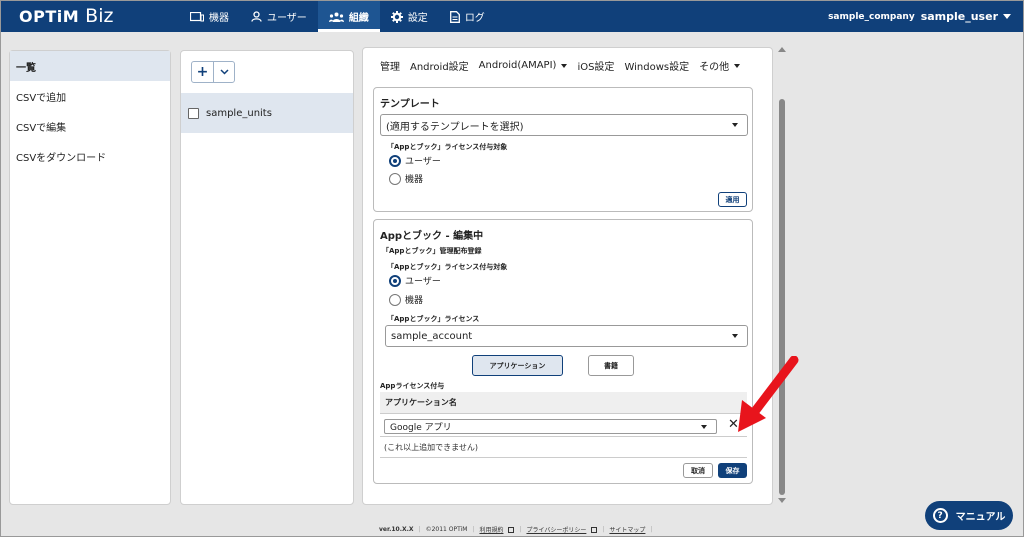 The image size is (1024, 537). Describe the element at coordinates (782, 500) in the screenshot. I see `scroll-down-icon` at that location.